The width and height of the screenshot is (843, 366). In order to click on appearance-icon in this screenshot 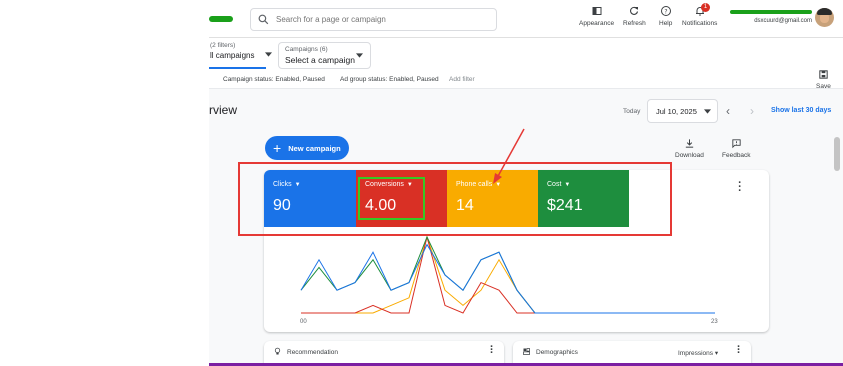, I will do `click(597, 11)`.